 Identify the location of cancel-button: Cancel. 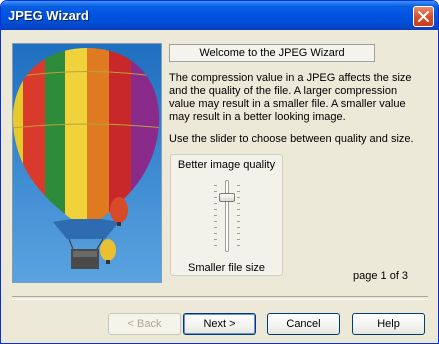
(303, 324).